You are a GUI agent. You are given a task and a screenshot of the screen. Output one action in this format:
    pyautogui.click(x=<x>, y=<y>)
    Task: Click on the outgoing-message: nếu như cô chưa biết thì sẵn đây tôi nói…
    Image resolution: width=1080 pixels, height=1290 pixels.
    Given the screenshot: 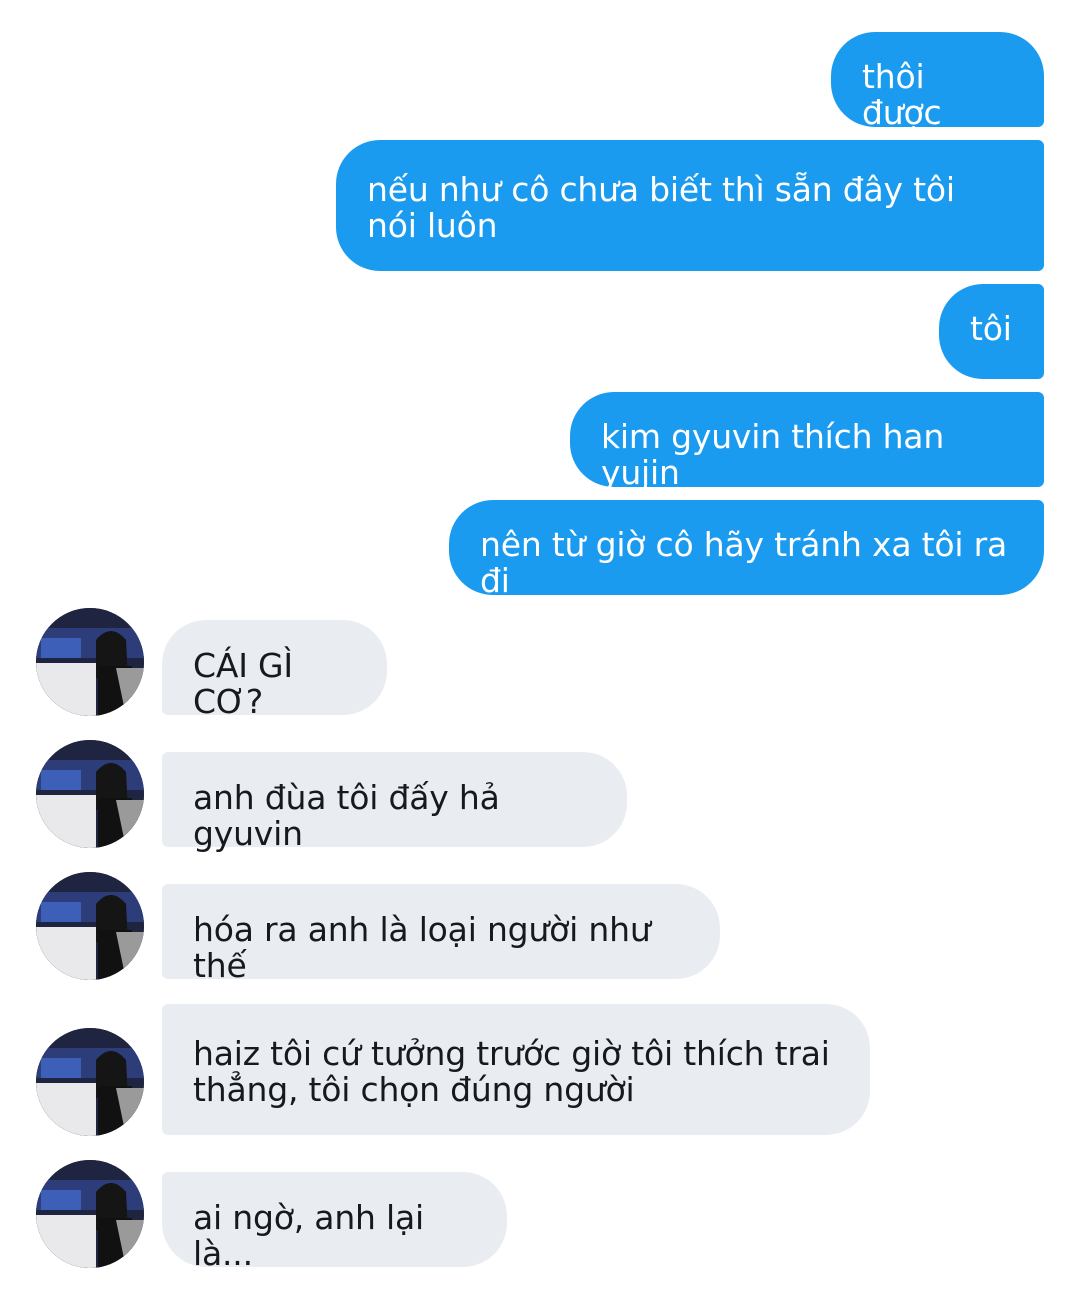 What is the action you would take?
    pyautogui.click(x=690, y=205)
    